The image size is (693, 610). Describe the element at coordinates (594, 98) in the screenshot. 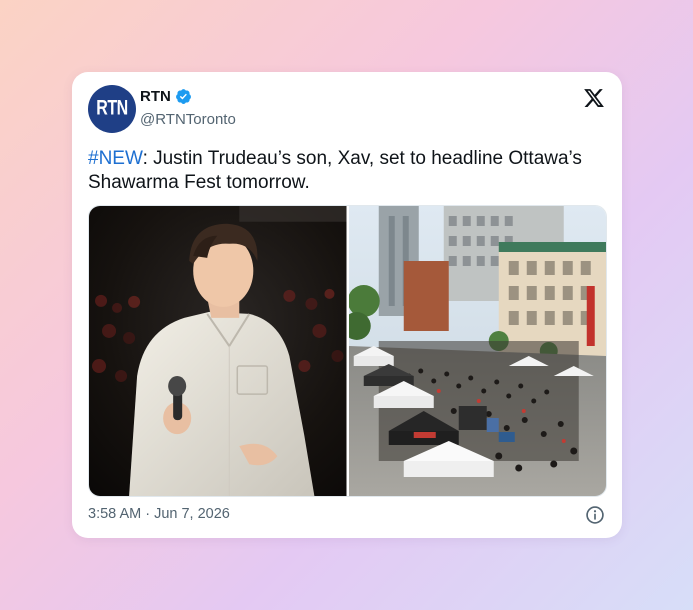

I see `x-logo-icon` at that location.